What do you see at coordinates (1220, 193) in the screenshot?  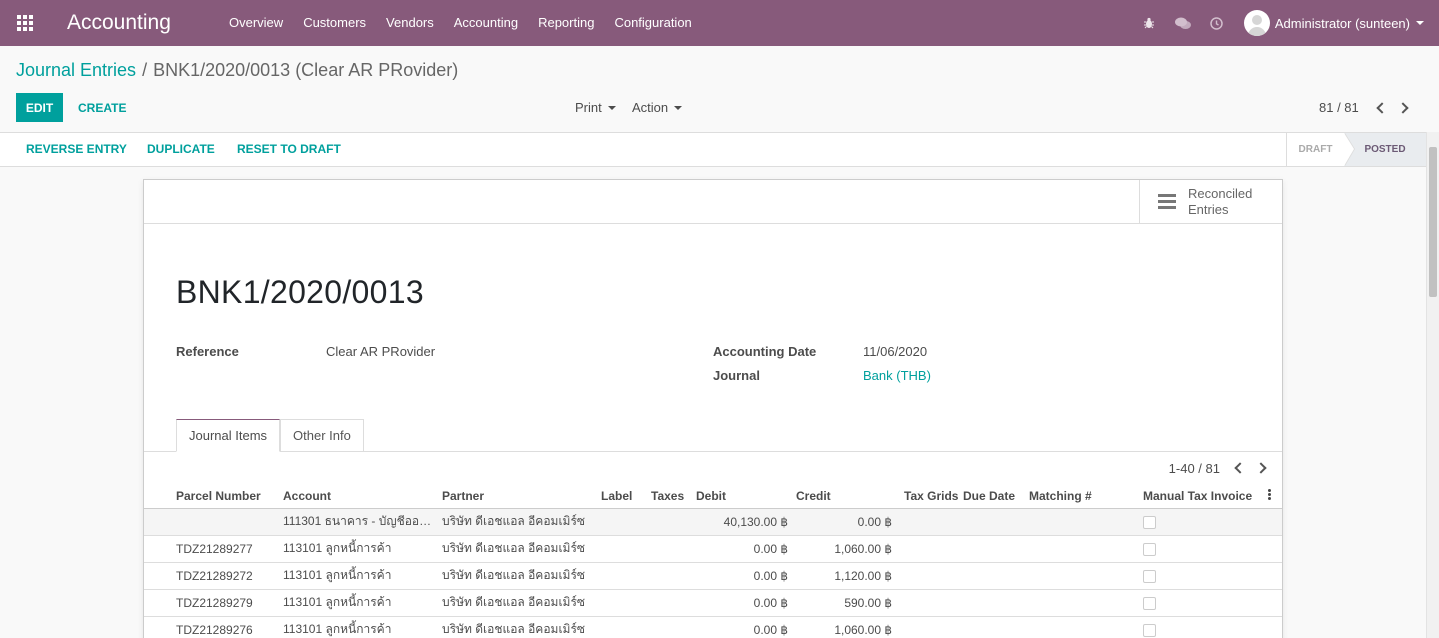 I see `smart-button-line1: Reconciled` at bounding box center [1220, 193].